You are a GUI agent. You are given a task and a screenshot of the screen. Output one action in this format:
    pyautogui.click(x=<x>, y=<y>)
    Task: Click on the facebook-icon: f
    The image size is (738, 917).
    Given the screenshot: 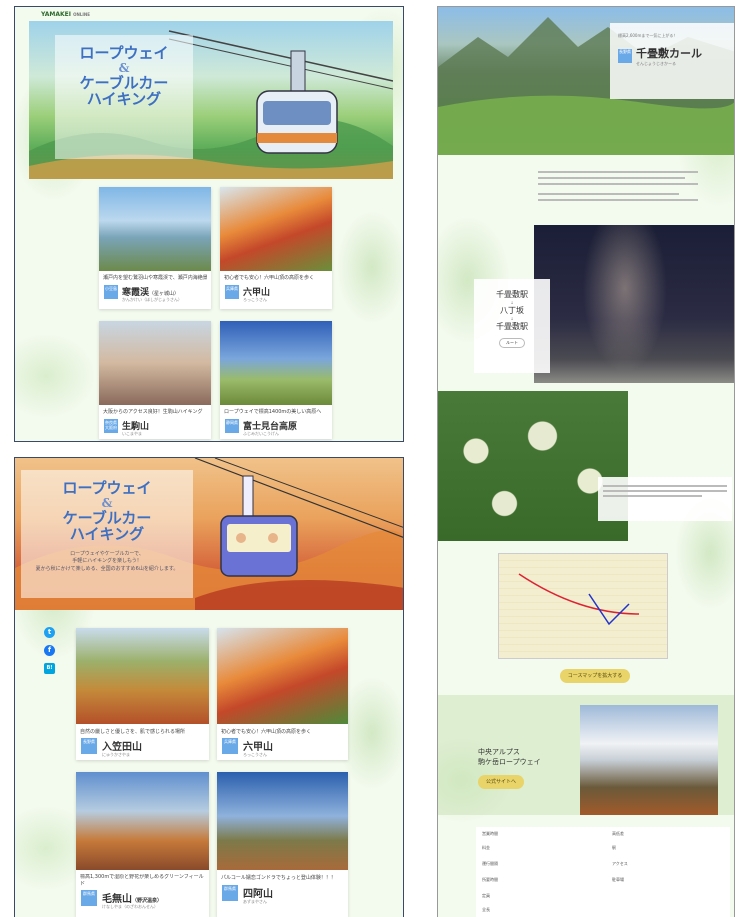 What is the action you would take?
    pyautogui.click(x=49, y=650)
    